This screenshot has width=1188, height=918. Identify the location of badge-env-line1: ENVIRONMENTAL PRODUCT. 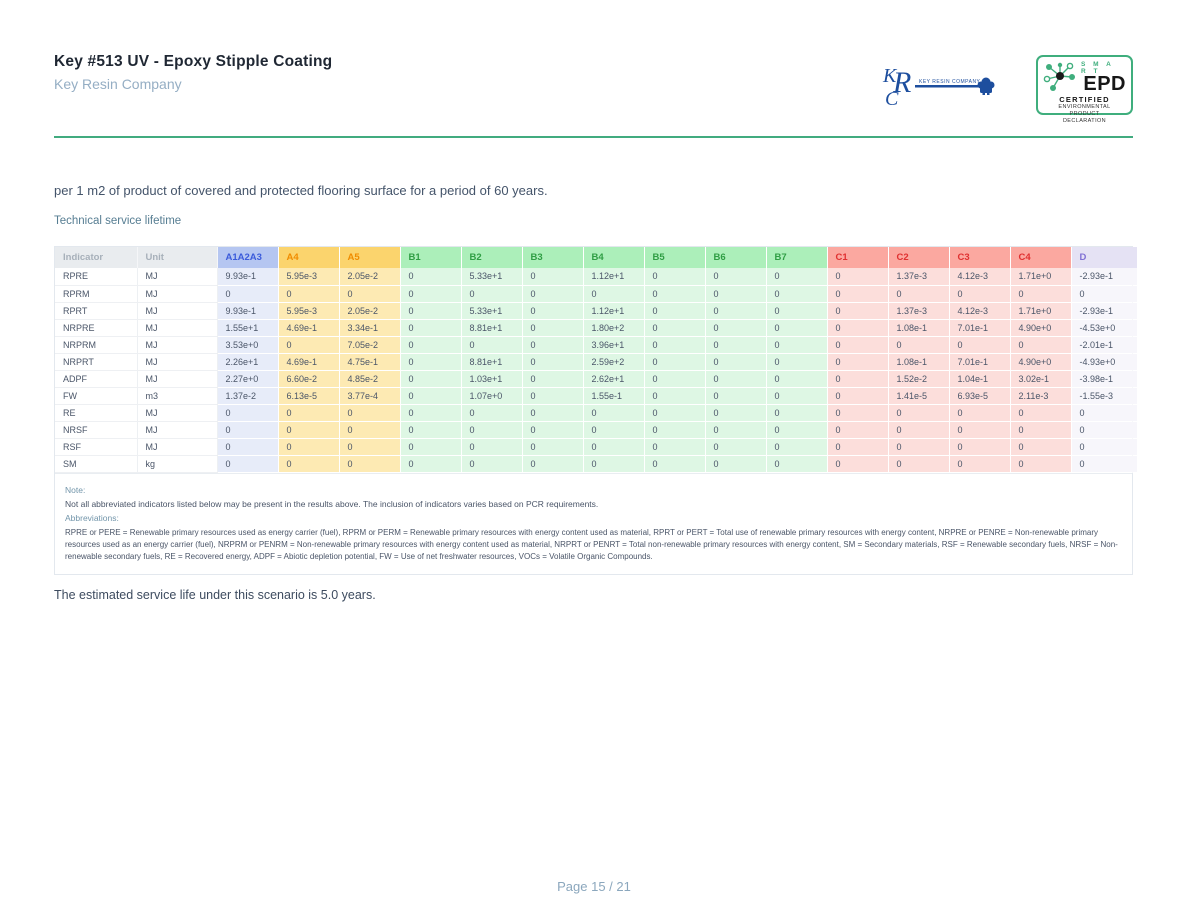
(1084, 110).